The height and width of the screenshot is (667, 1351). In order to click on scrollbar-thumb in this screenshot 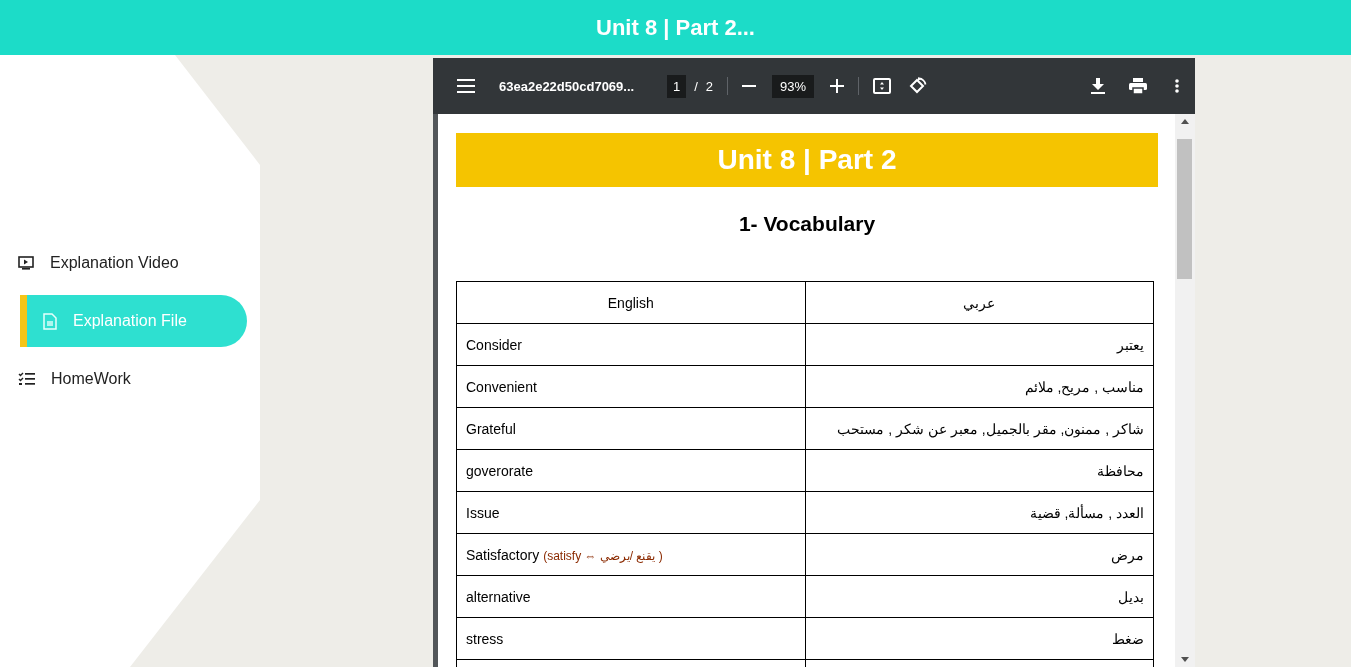, I will do `click(1184, 209)`.